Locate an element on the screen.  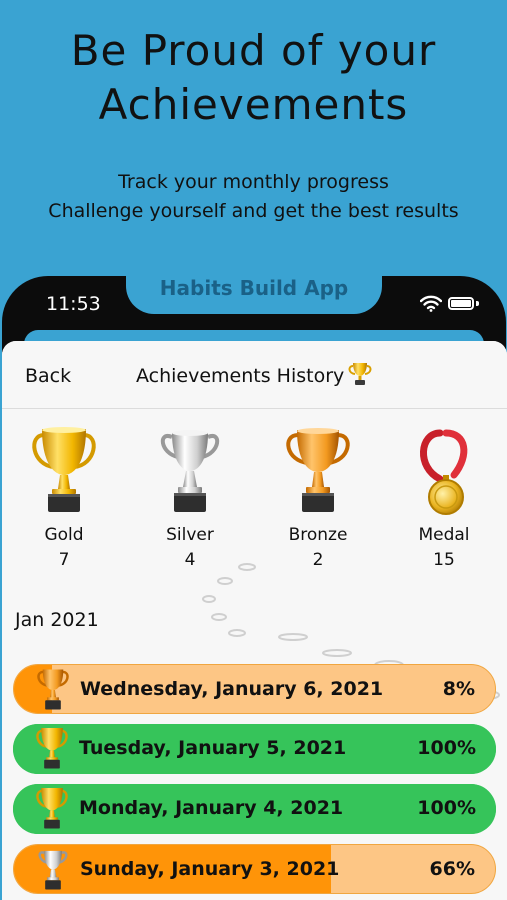
status-time: 11:53 is located at coordinates (73, 304).